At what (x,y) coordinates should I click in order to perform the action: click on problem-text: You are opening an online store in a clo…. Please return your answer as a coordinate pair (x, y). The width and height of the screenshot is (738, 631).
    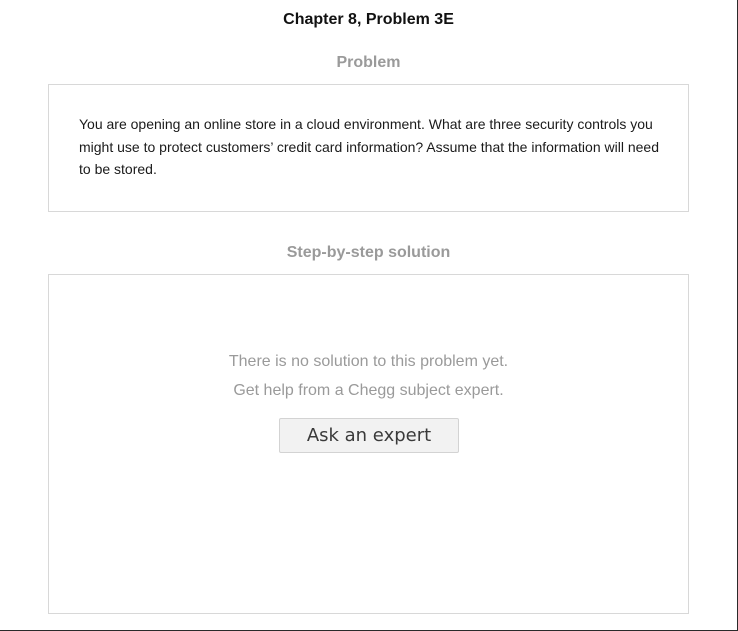
    Looking at the image, I should click on (369, 146).